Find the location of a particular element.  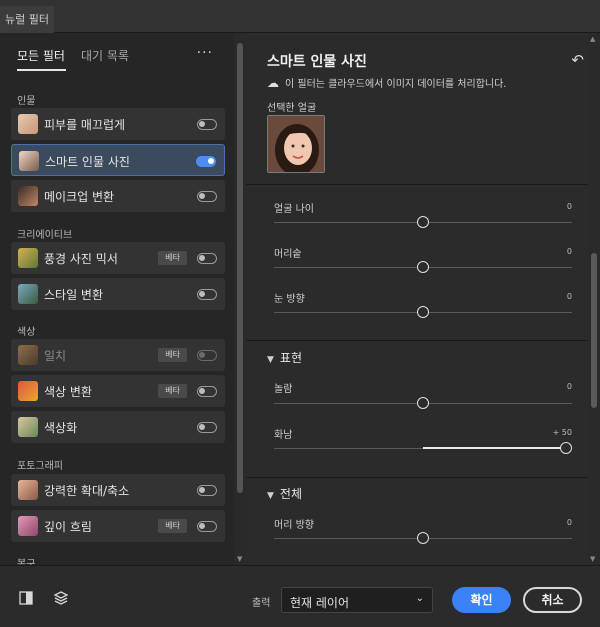

cloud-note: ☁ 이 필터는 클라우드에서 이미지 데이터를 처리합니다. is located at coordinates (386, 82).